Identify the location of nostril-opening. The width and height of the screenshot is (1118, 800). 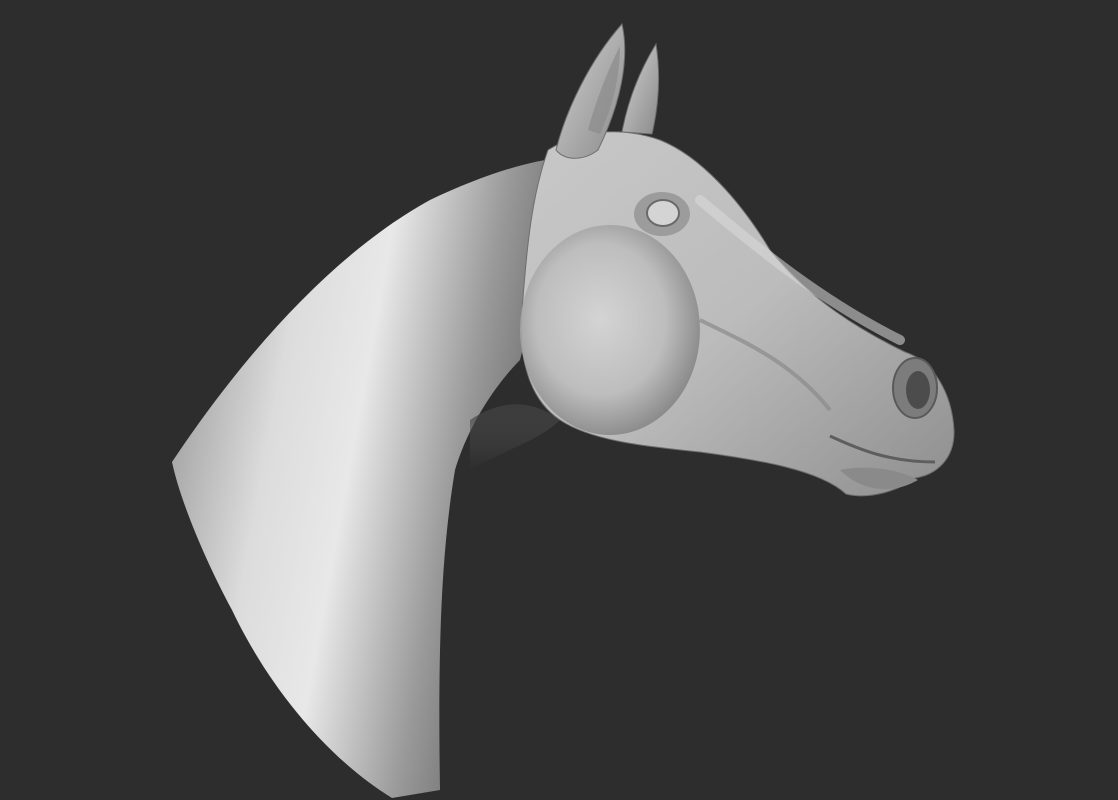
(918, 390).